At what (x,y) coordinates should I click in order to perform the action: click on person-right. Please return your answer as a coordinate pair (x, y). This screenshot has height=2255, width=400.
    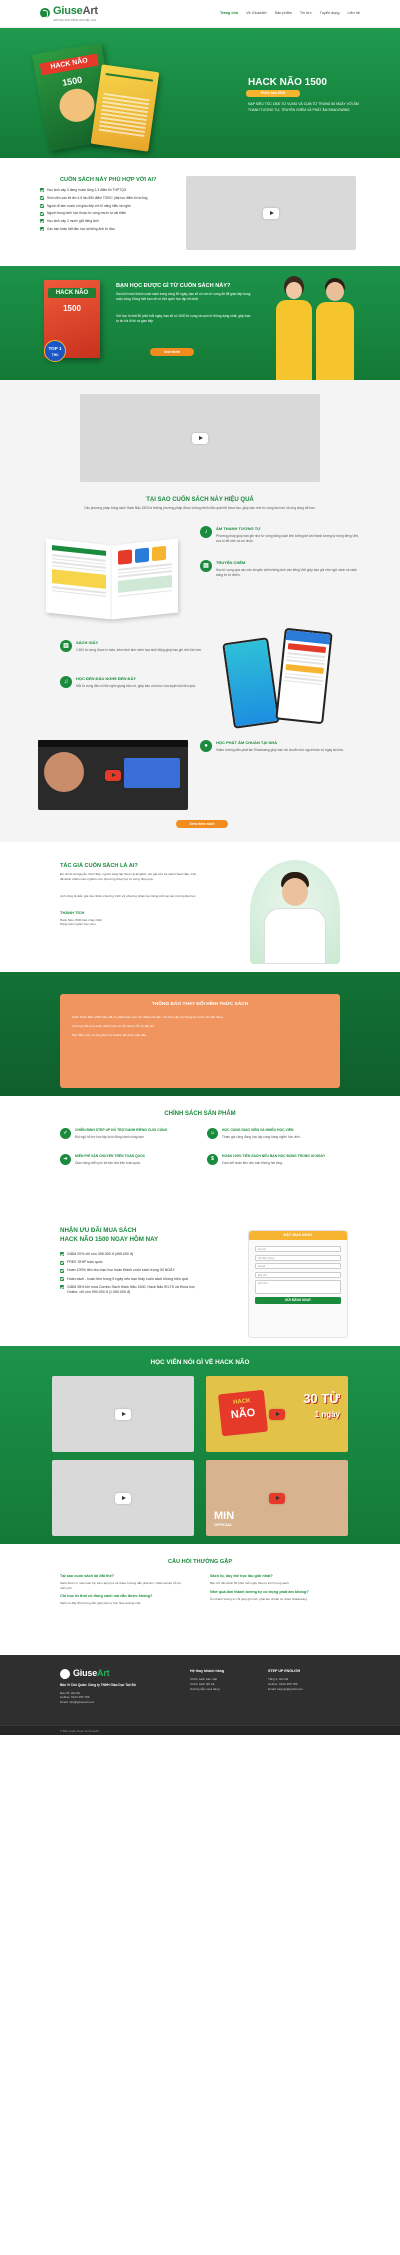
    Looking at the image, I should click on (335, 329).